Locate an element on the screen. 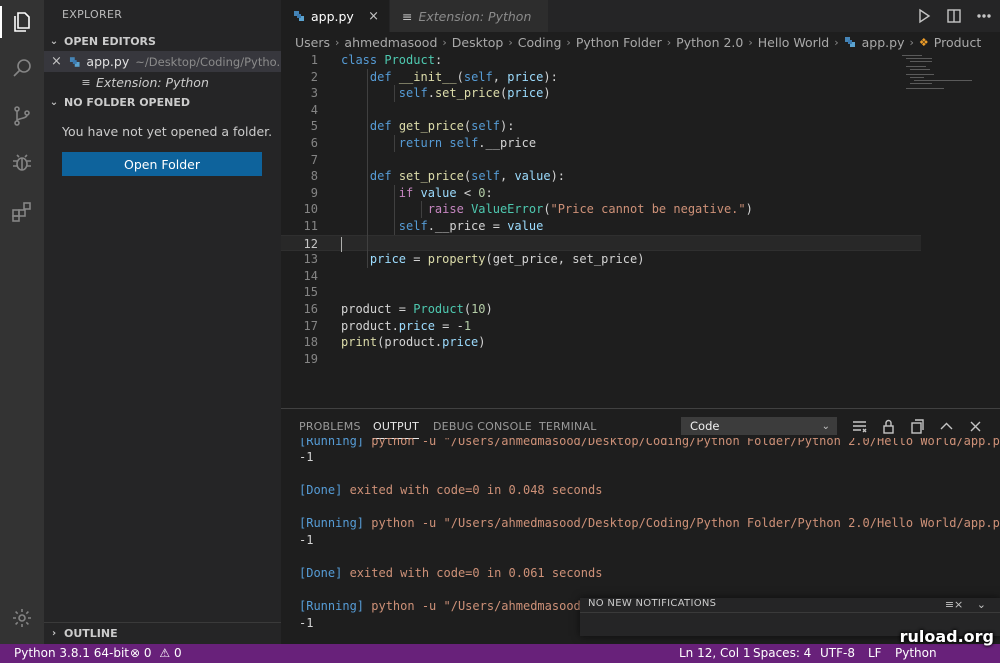 The height and width of the screenshot is (663, 1000). code-line: 17 product.price = -1 is located at coordinates (601, 326).